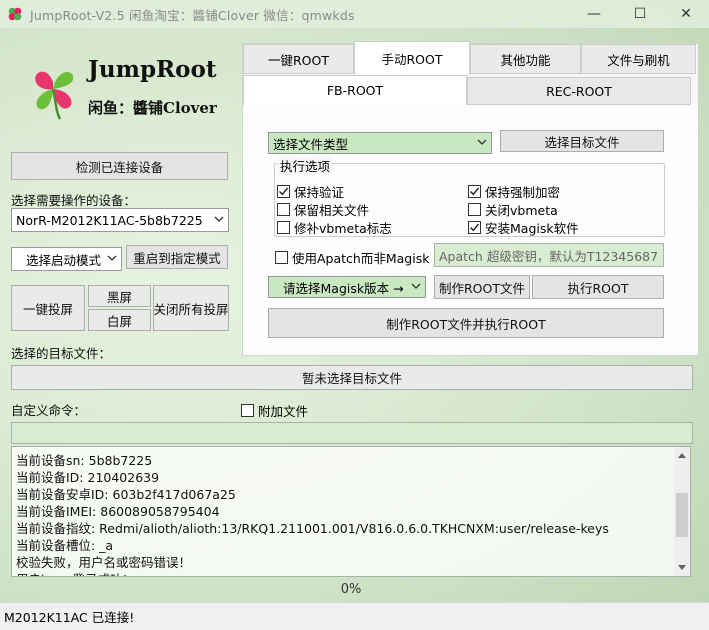 This screenshot has height=630, width=709. I want to click on boot-mode-value: 选择启动模式, so click(64, 260).